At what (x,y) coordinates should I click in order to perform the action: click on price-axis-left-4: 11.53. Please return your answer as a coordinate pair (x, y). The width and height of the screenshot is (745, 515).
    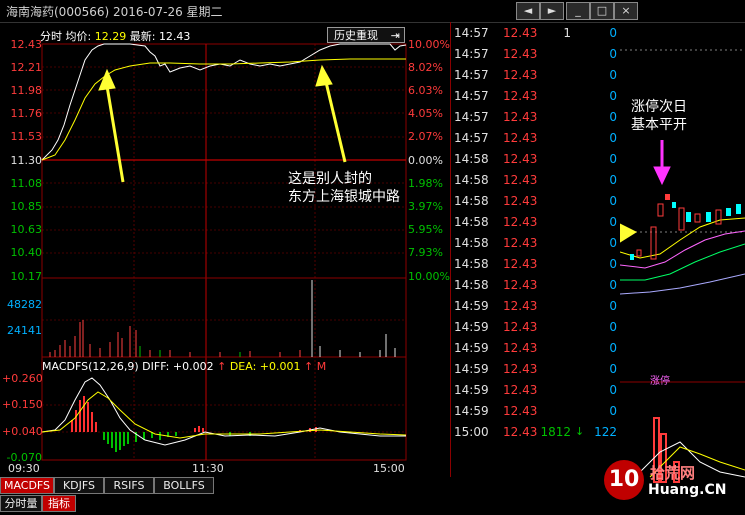
    Looking at the image, I should click on (26, 136).